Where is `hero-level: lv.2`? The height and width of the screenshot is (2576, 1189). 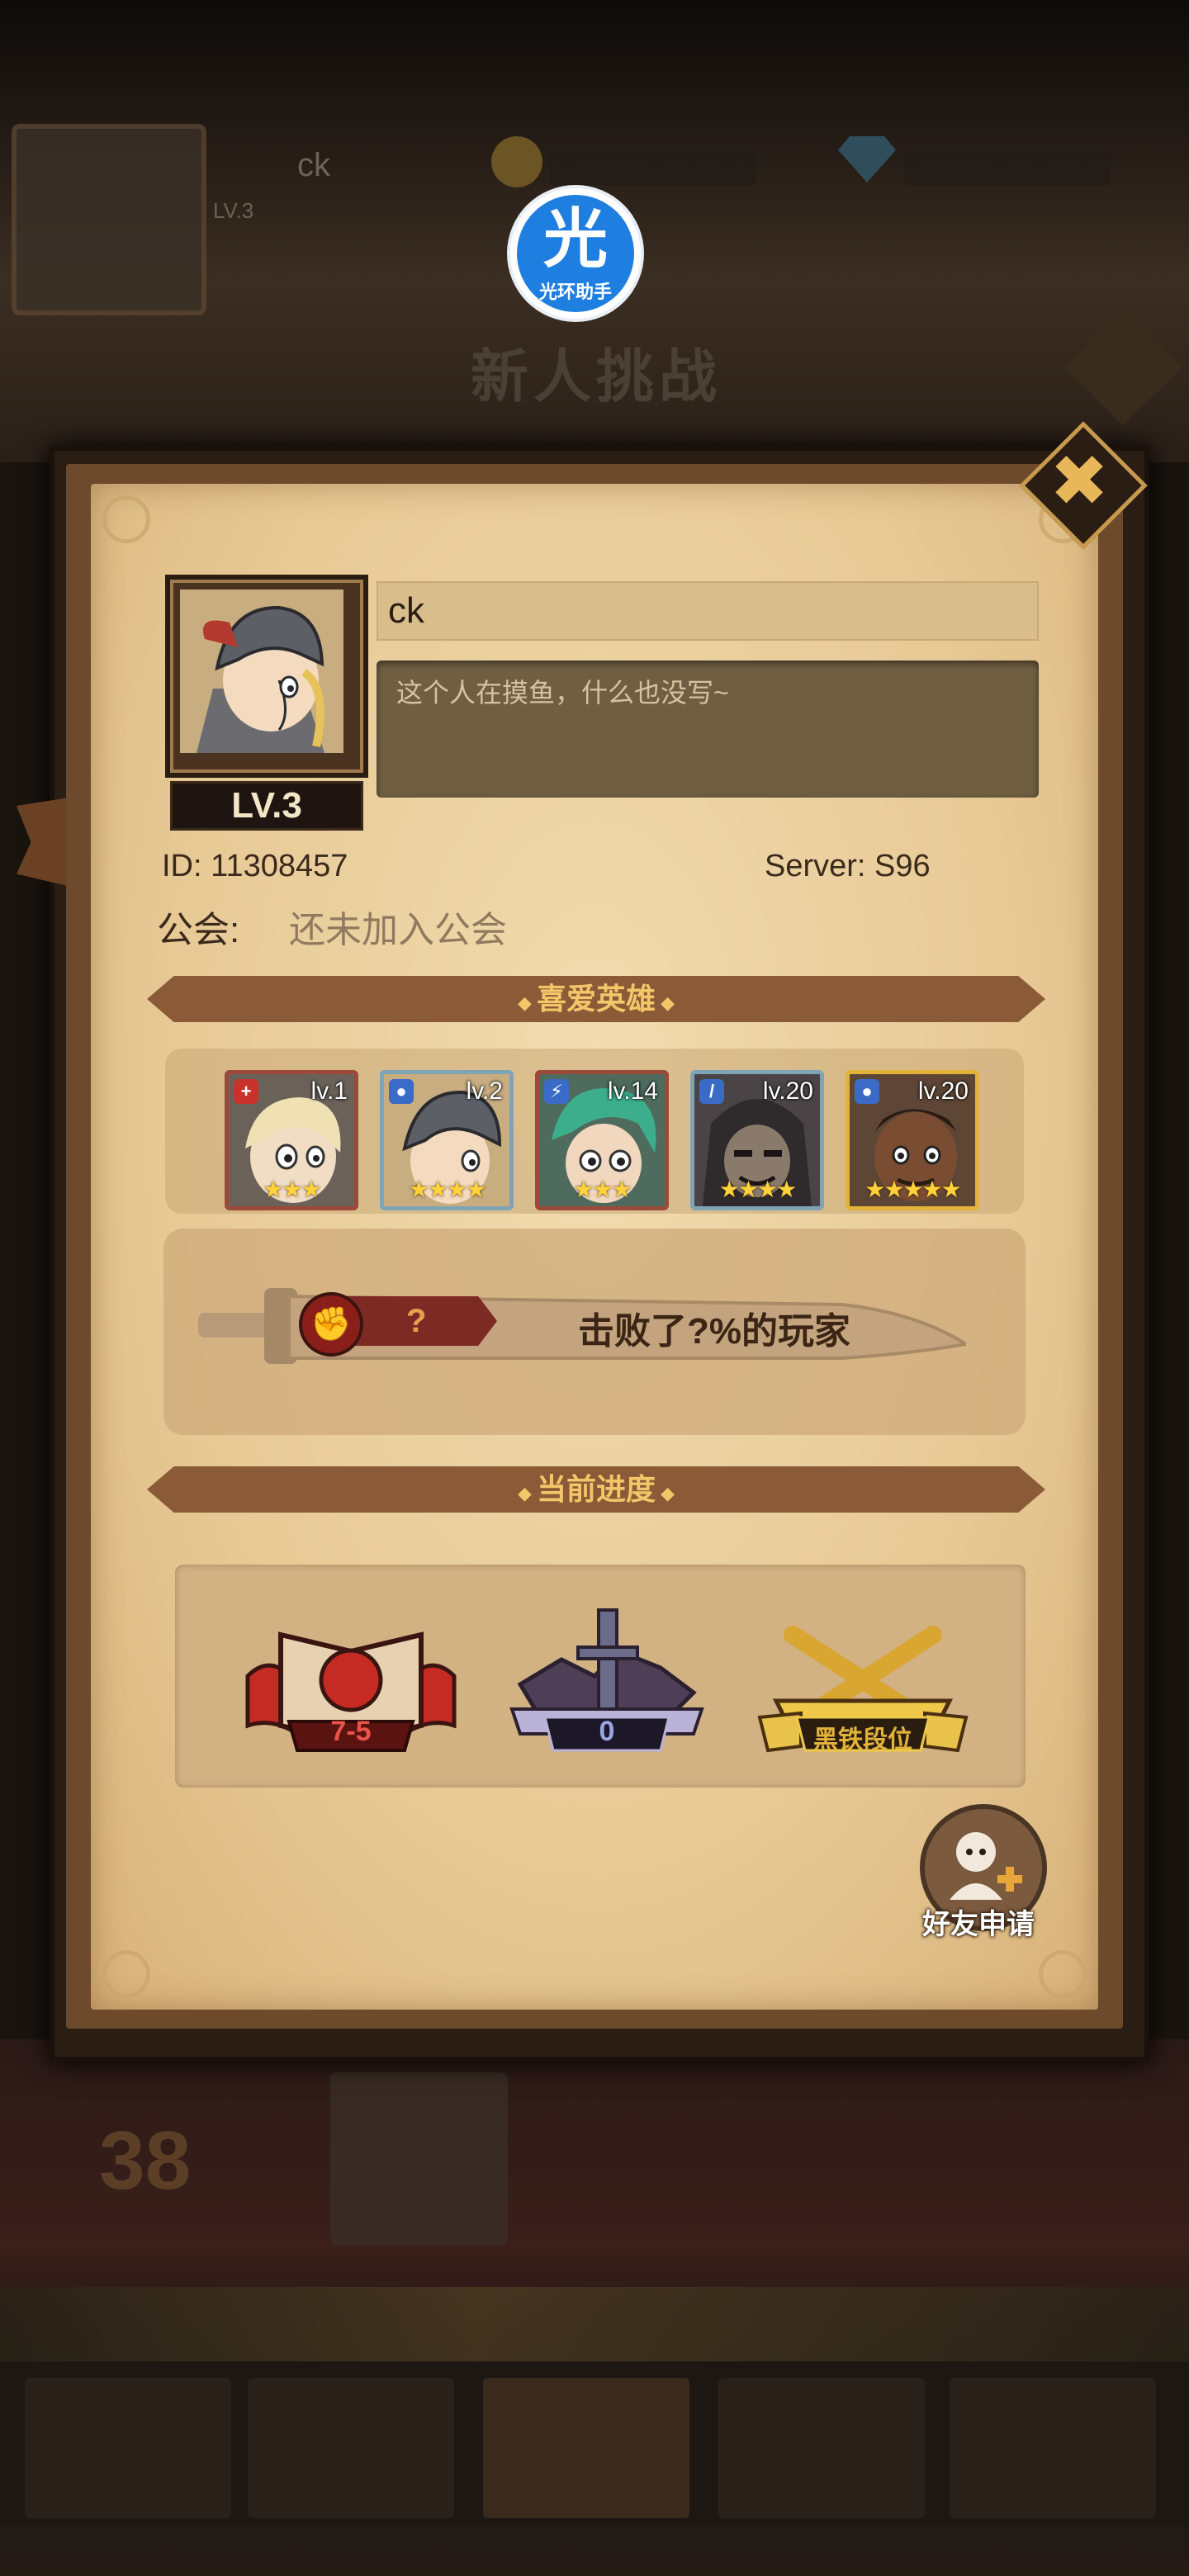 hero-level: lv.2 is located at coordinates (484, 1091).